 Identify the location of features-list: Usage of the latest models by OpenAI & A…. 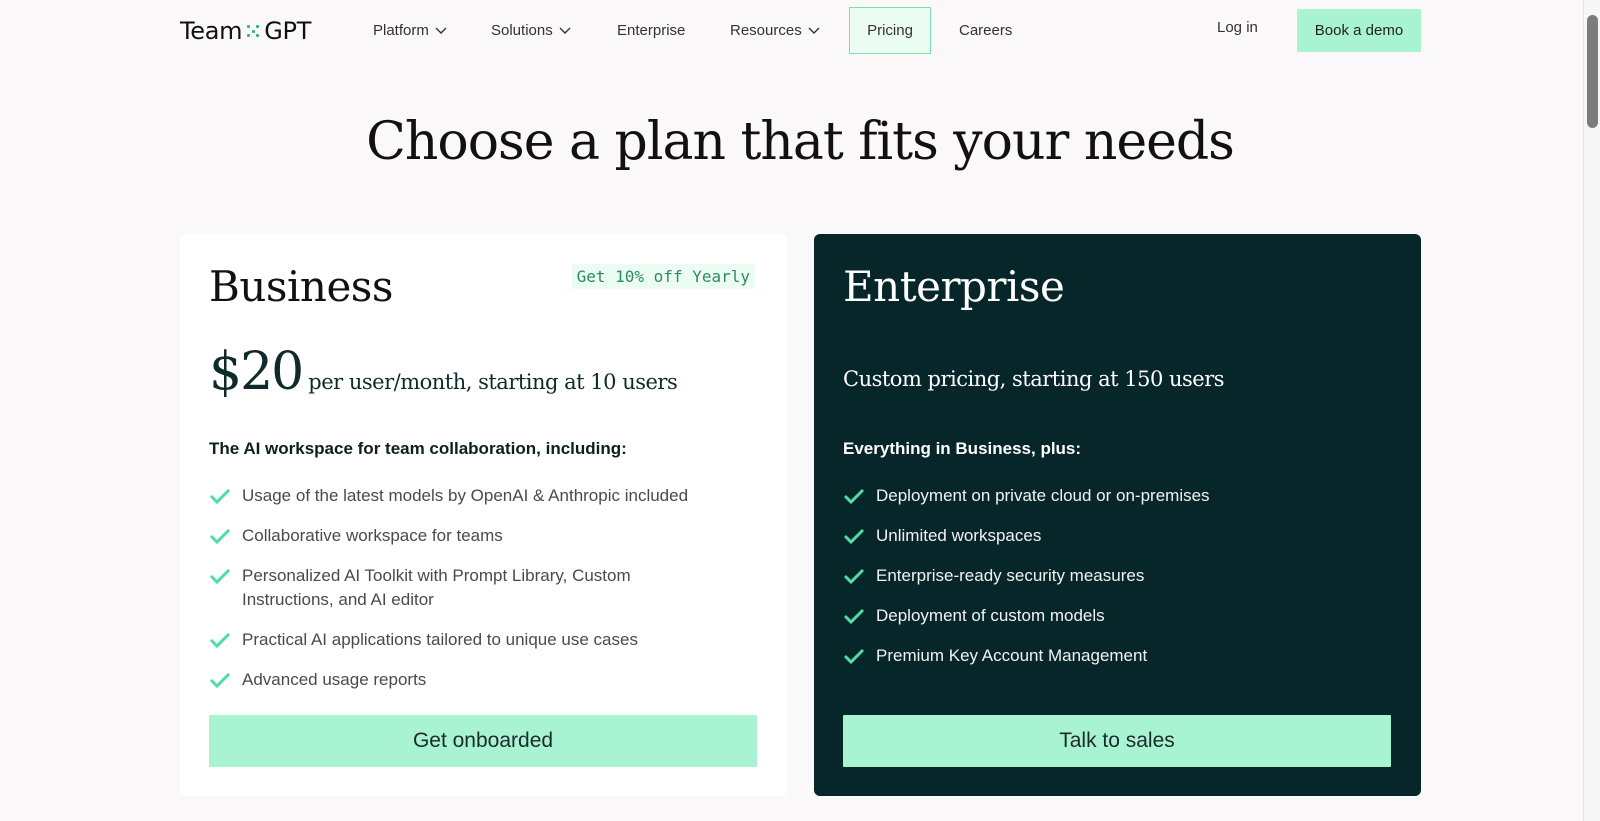
(479, 596).